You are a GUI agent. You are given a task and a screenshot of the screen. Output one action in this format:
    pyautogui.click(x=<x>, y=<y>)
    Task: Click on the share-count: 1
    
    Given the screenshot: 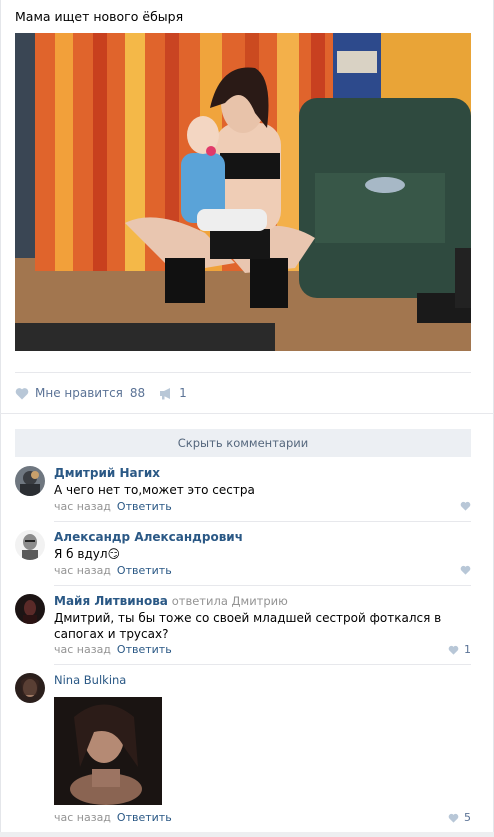 What is the action you would take?
    pyautogui.click(x=183, y=393)
    